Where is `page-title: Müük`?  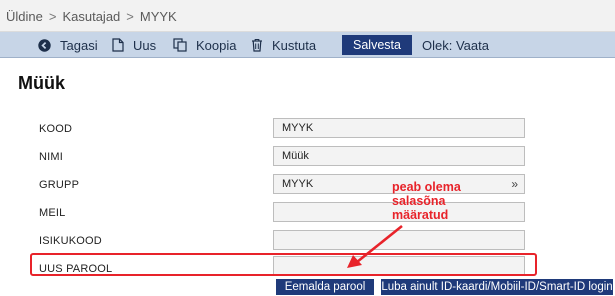 page-title: Müük is located at coordinates (41, 83).